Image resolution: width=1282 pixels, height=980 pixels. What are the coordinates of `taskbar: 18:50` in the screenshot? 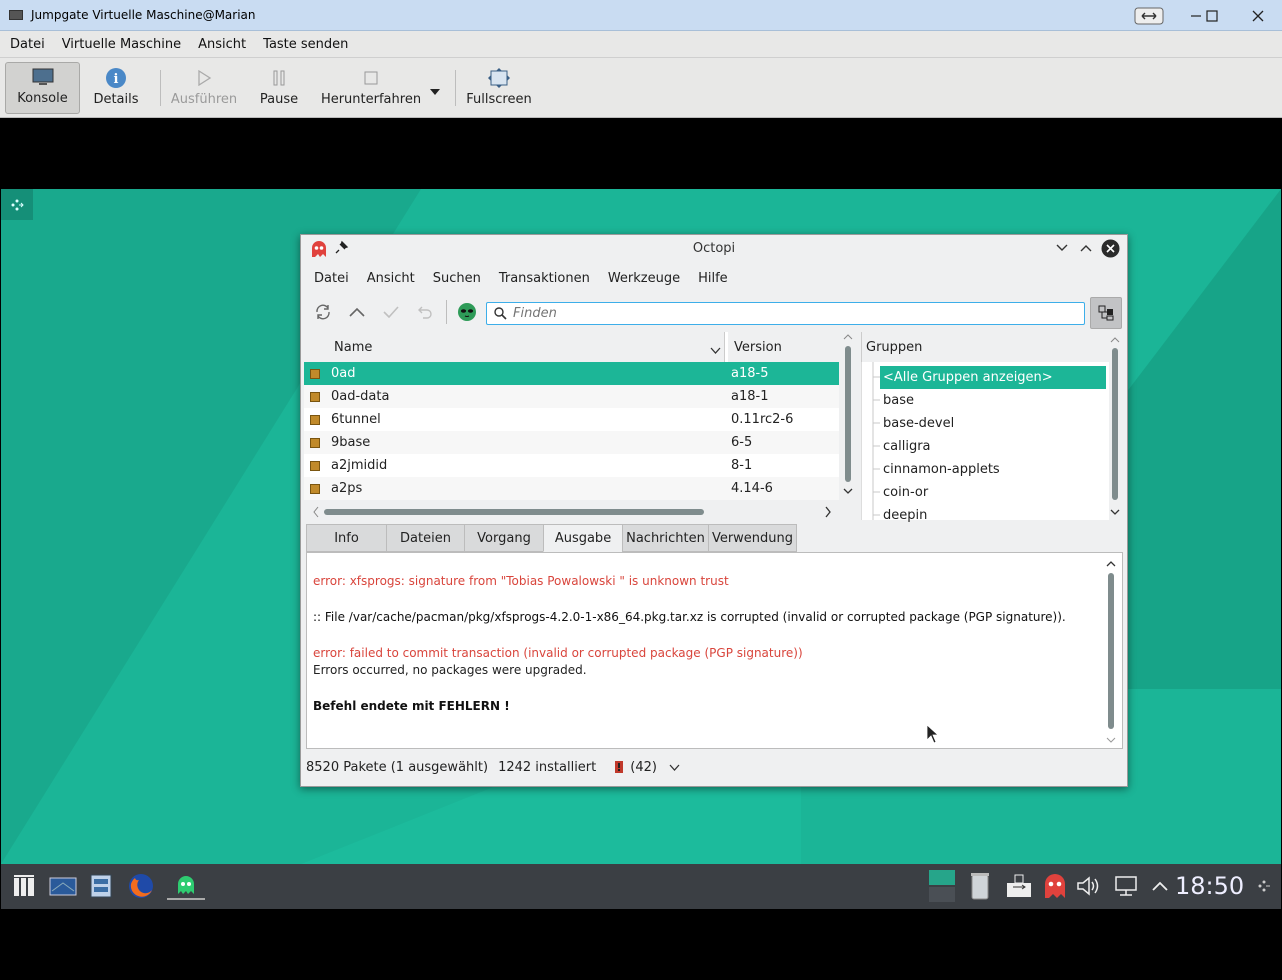 It's located at (641, 886).